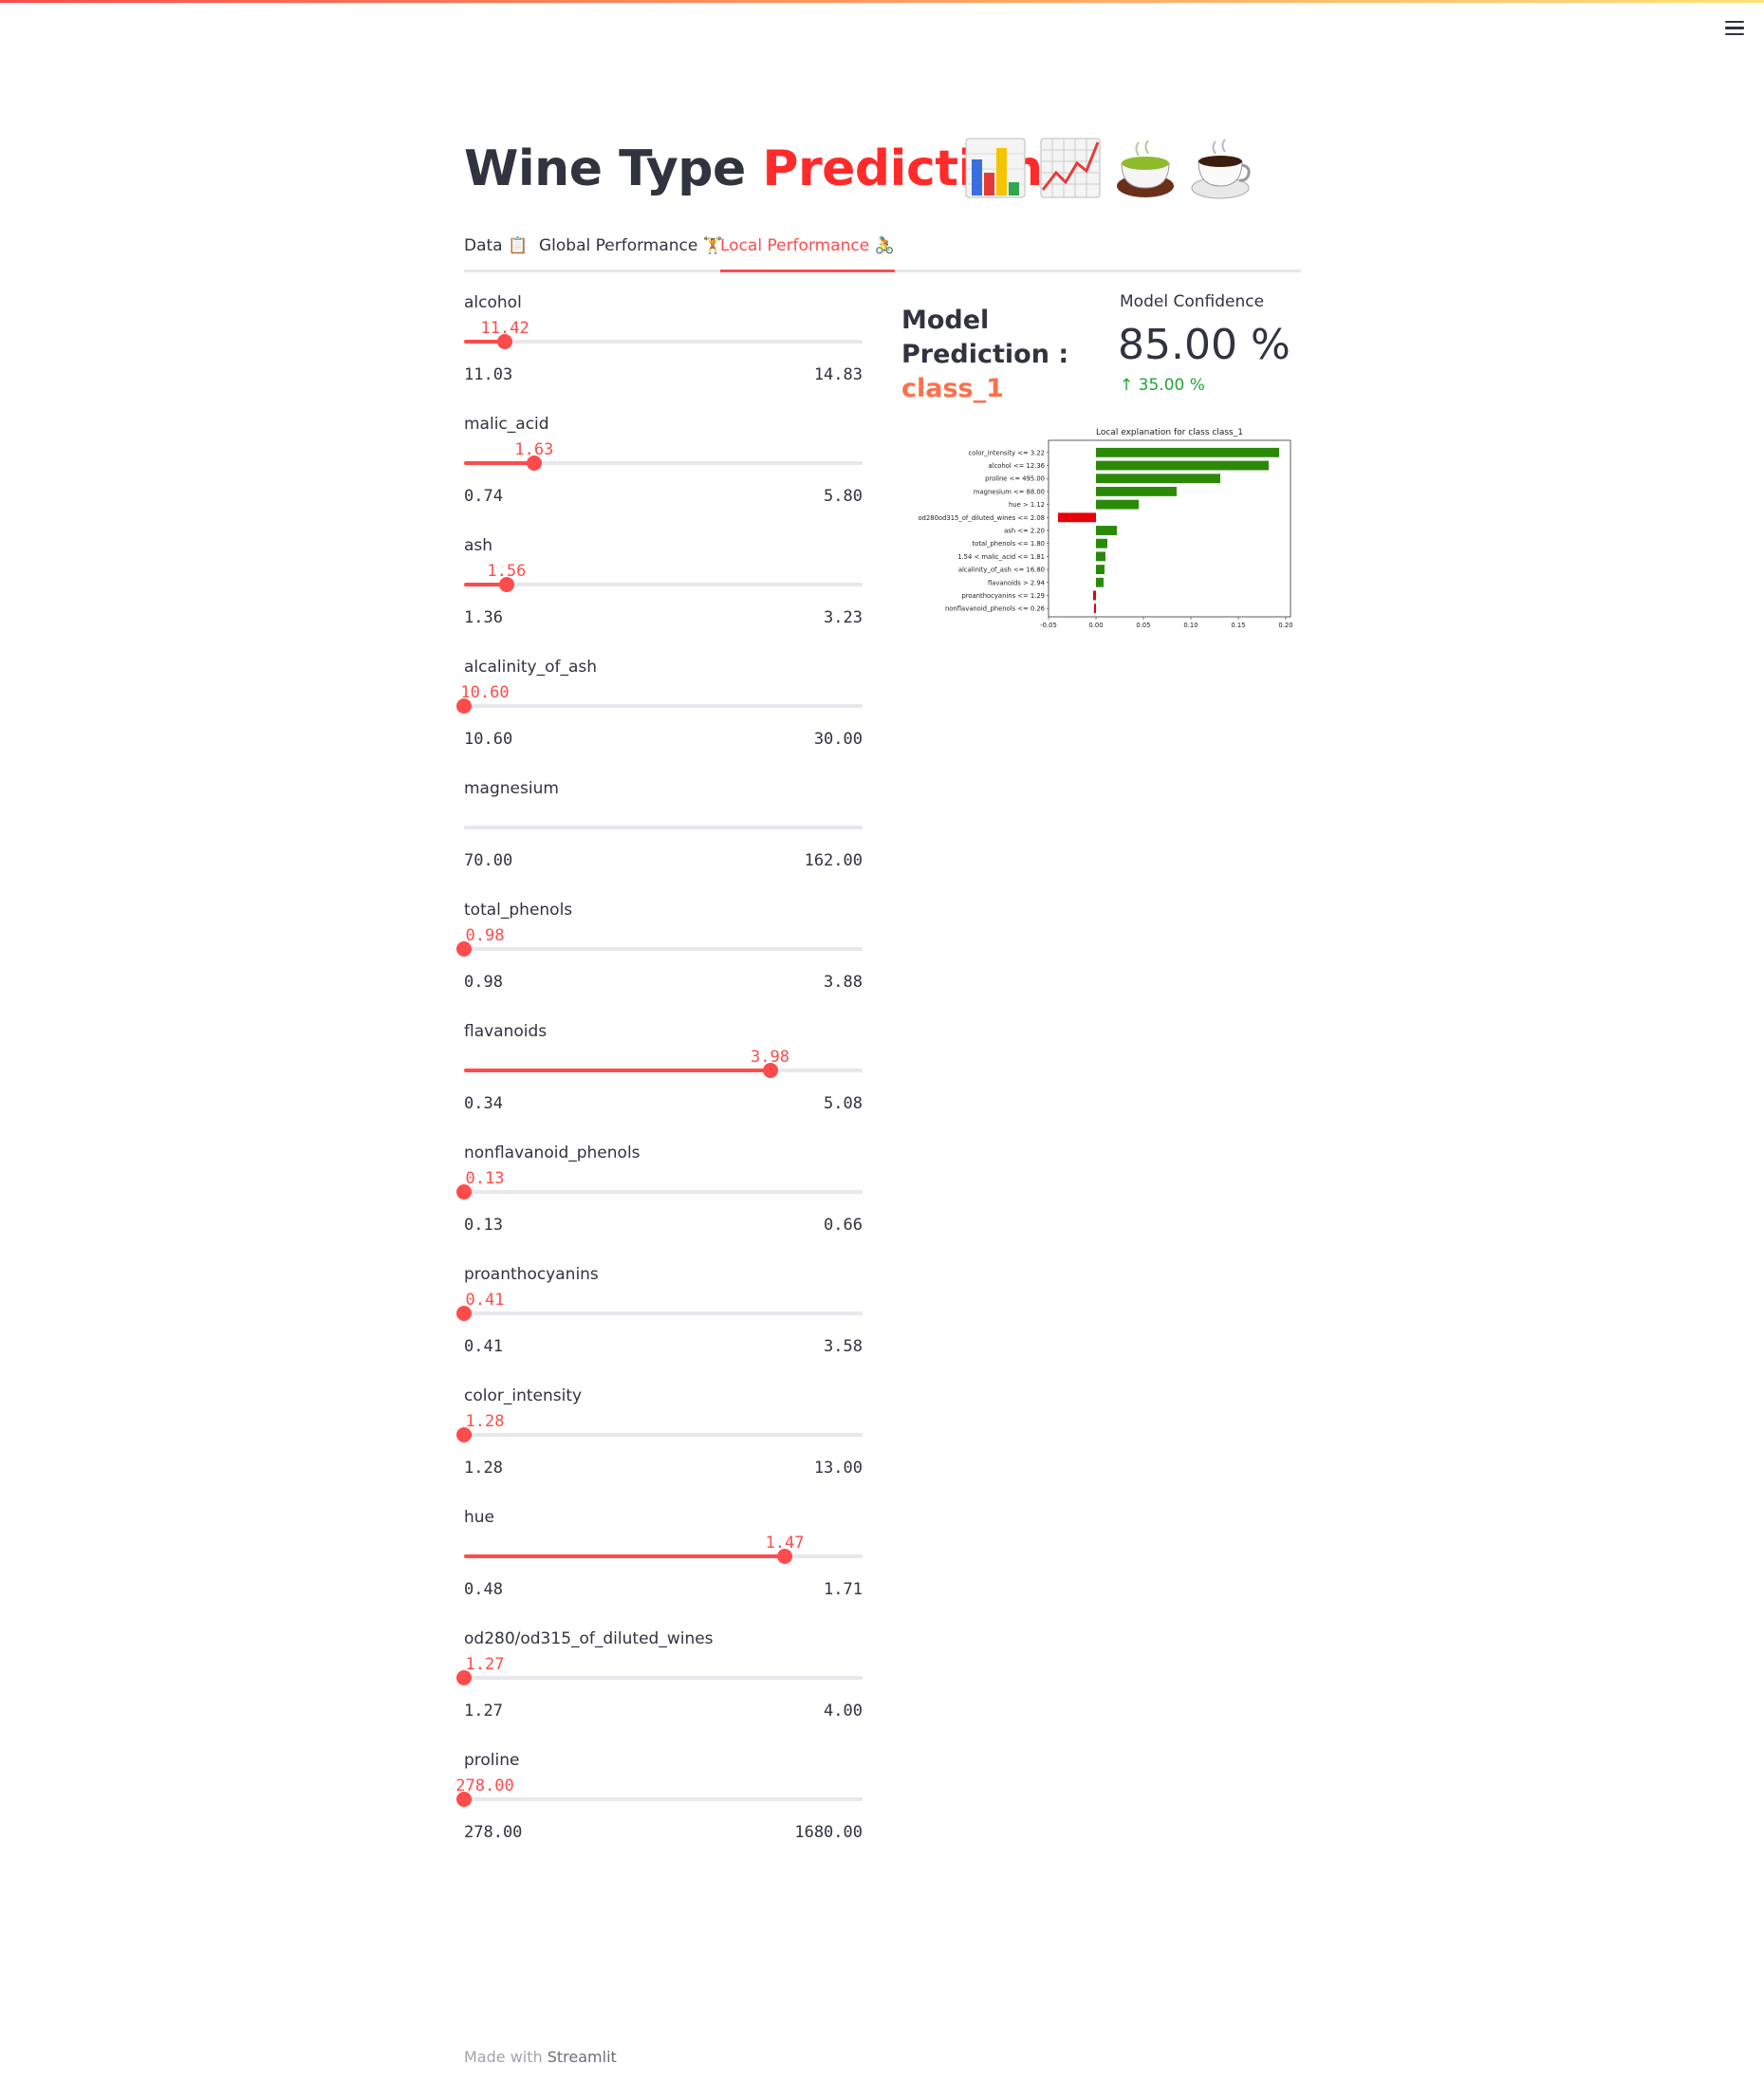 Image resolution: width=1764 pixels, height=2083 pixels. I want to click on slider-label: proanthocyanins, so click(531, 1275).